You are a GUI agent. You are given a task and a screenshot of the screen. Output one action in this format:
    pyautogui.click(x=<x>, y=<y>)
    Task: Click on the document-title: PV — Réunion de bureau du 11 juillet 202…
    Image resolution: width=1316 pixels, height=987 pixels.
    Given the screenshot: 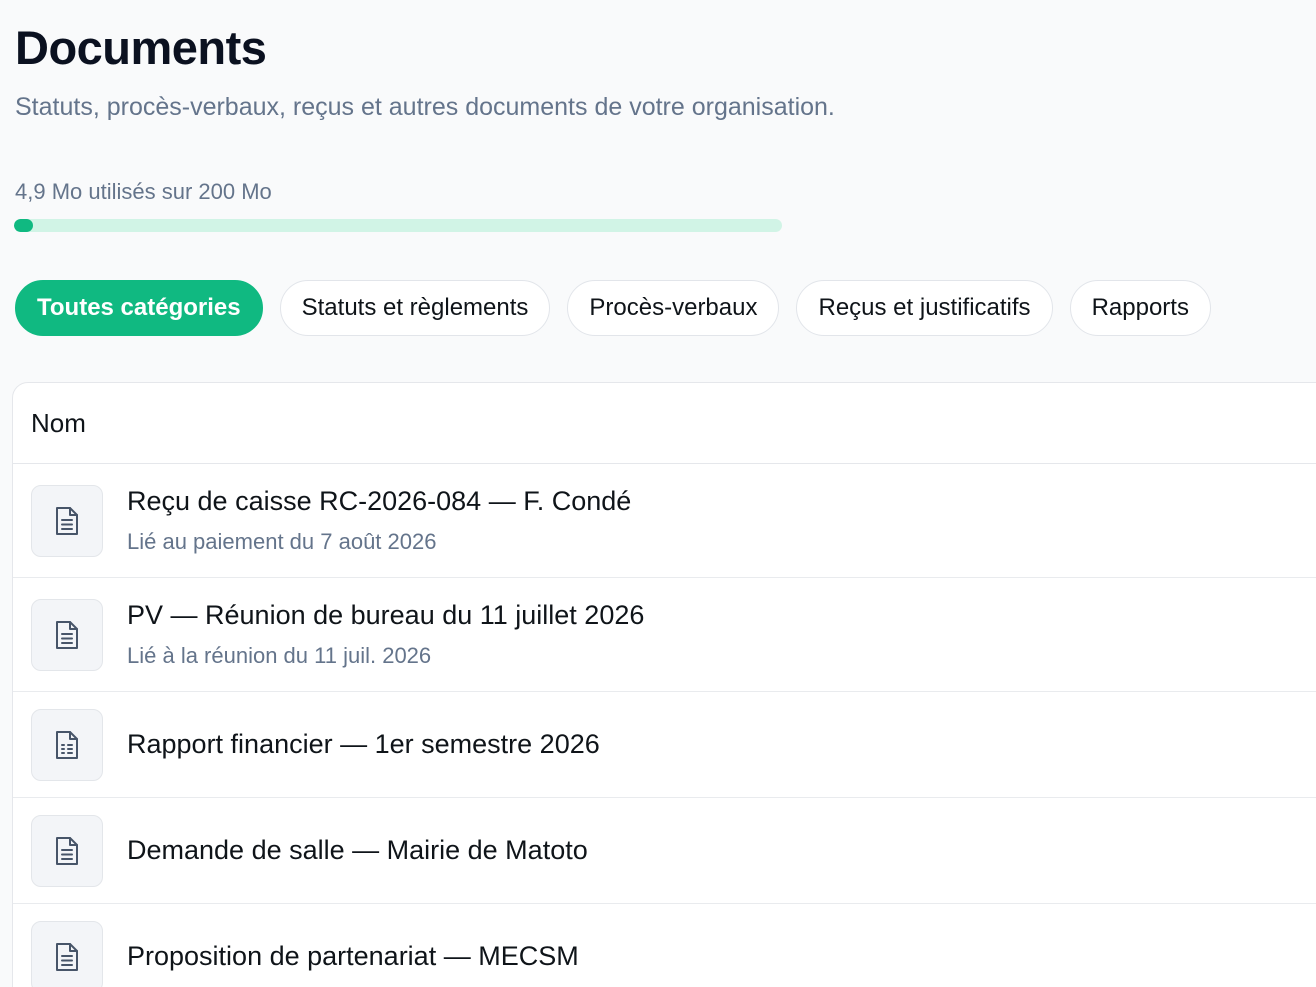 What is the action you would take?
    pyautogui.click(x=385, y=615)
    